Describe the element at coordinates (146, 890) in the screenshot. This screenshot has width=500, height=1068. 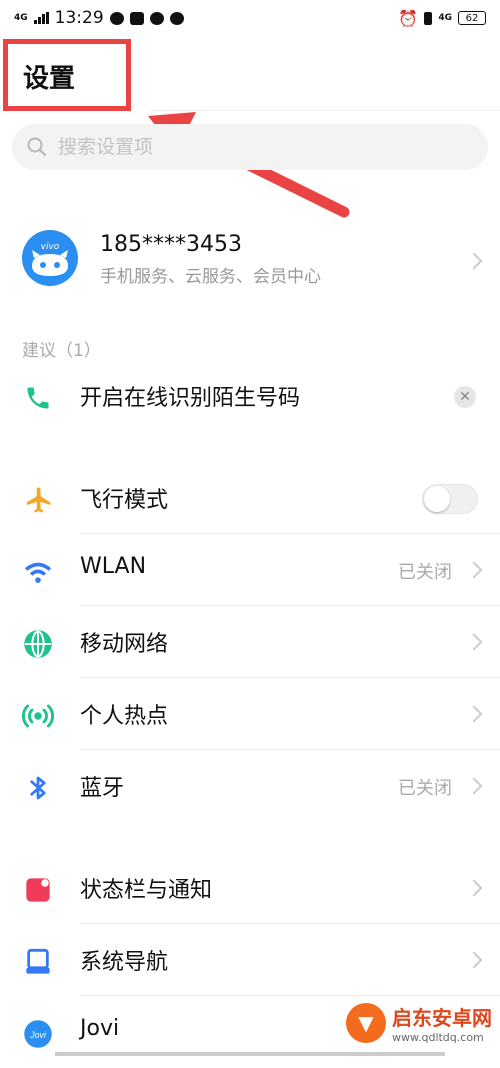
I see `settings-row-label: 状态栏与通知` at that location.